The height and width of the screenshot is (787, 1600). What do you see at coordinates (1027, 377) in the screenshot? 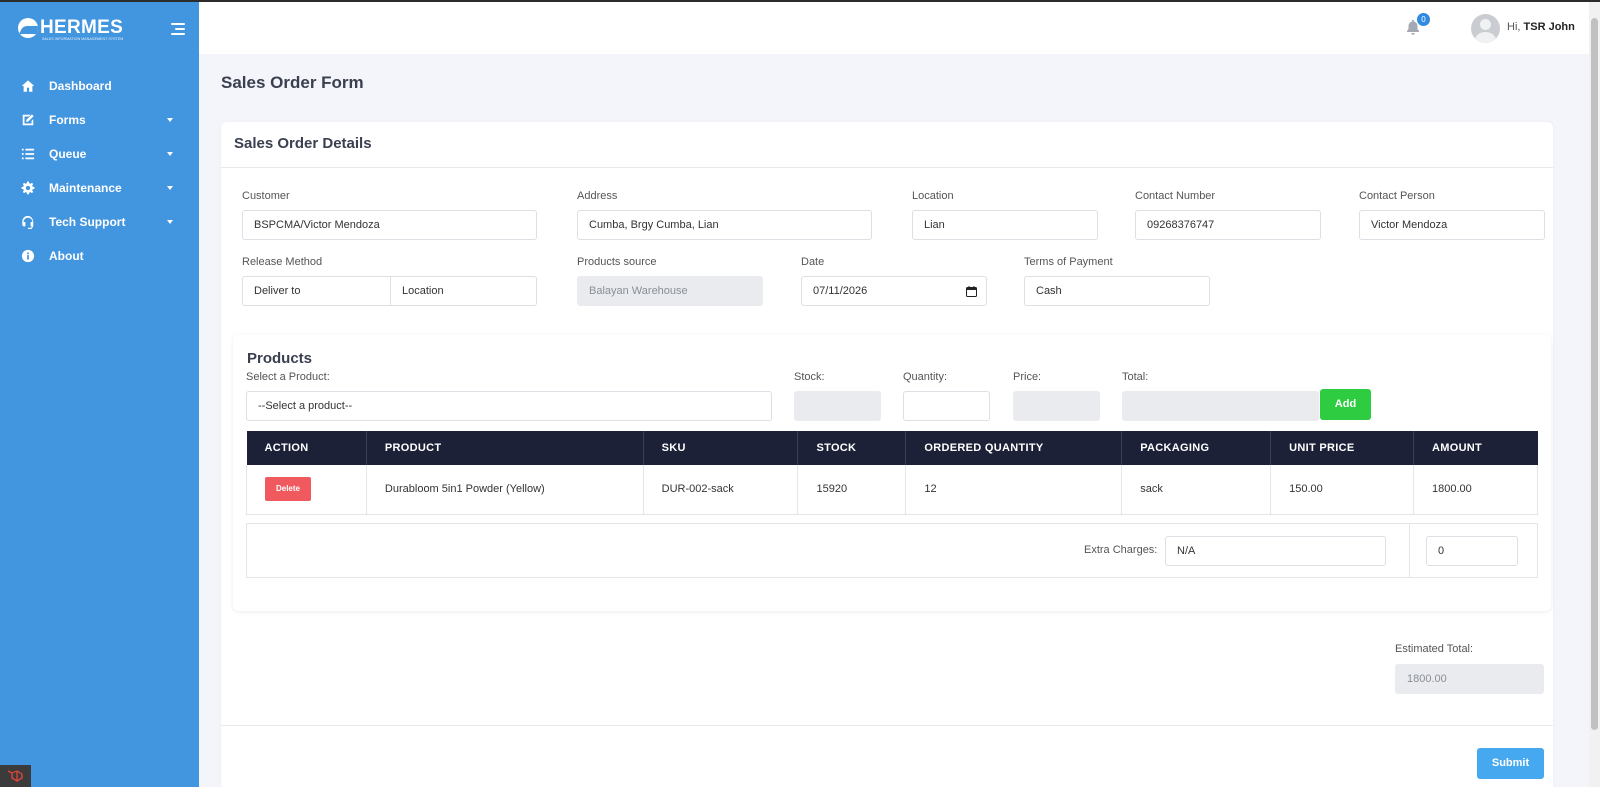
I see `price-label: Price:` at bounding box center [1027, 377].